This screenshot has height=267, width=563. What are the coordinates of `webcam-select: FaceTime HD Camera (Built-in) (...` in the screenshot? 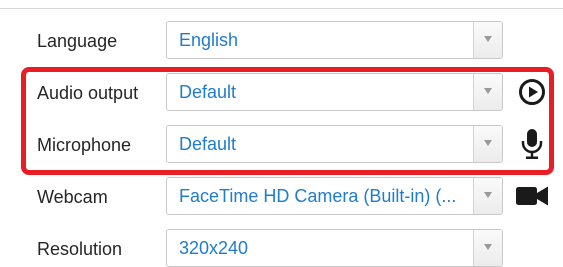 It's located at (334, 196).